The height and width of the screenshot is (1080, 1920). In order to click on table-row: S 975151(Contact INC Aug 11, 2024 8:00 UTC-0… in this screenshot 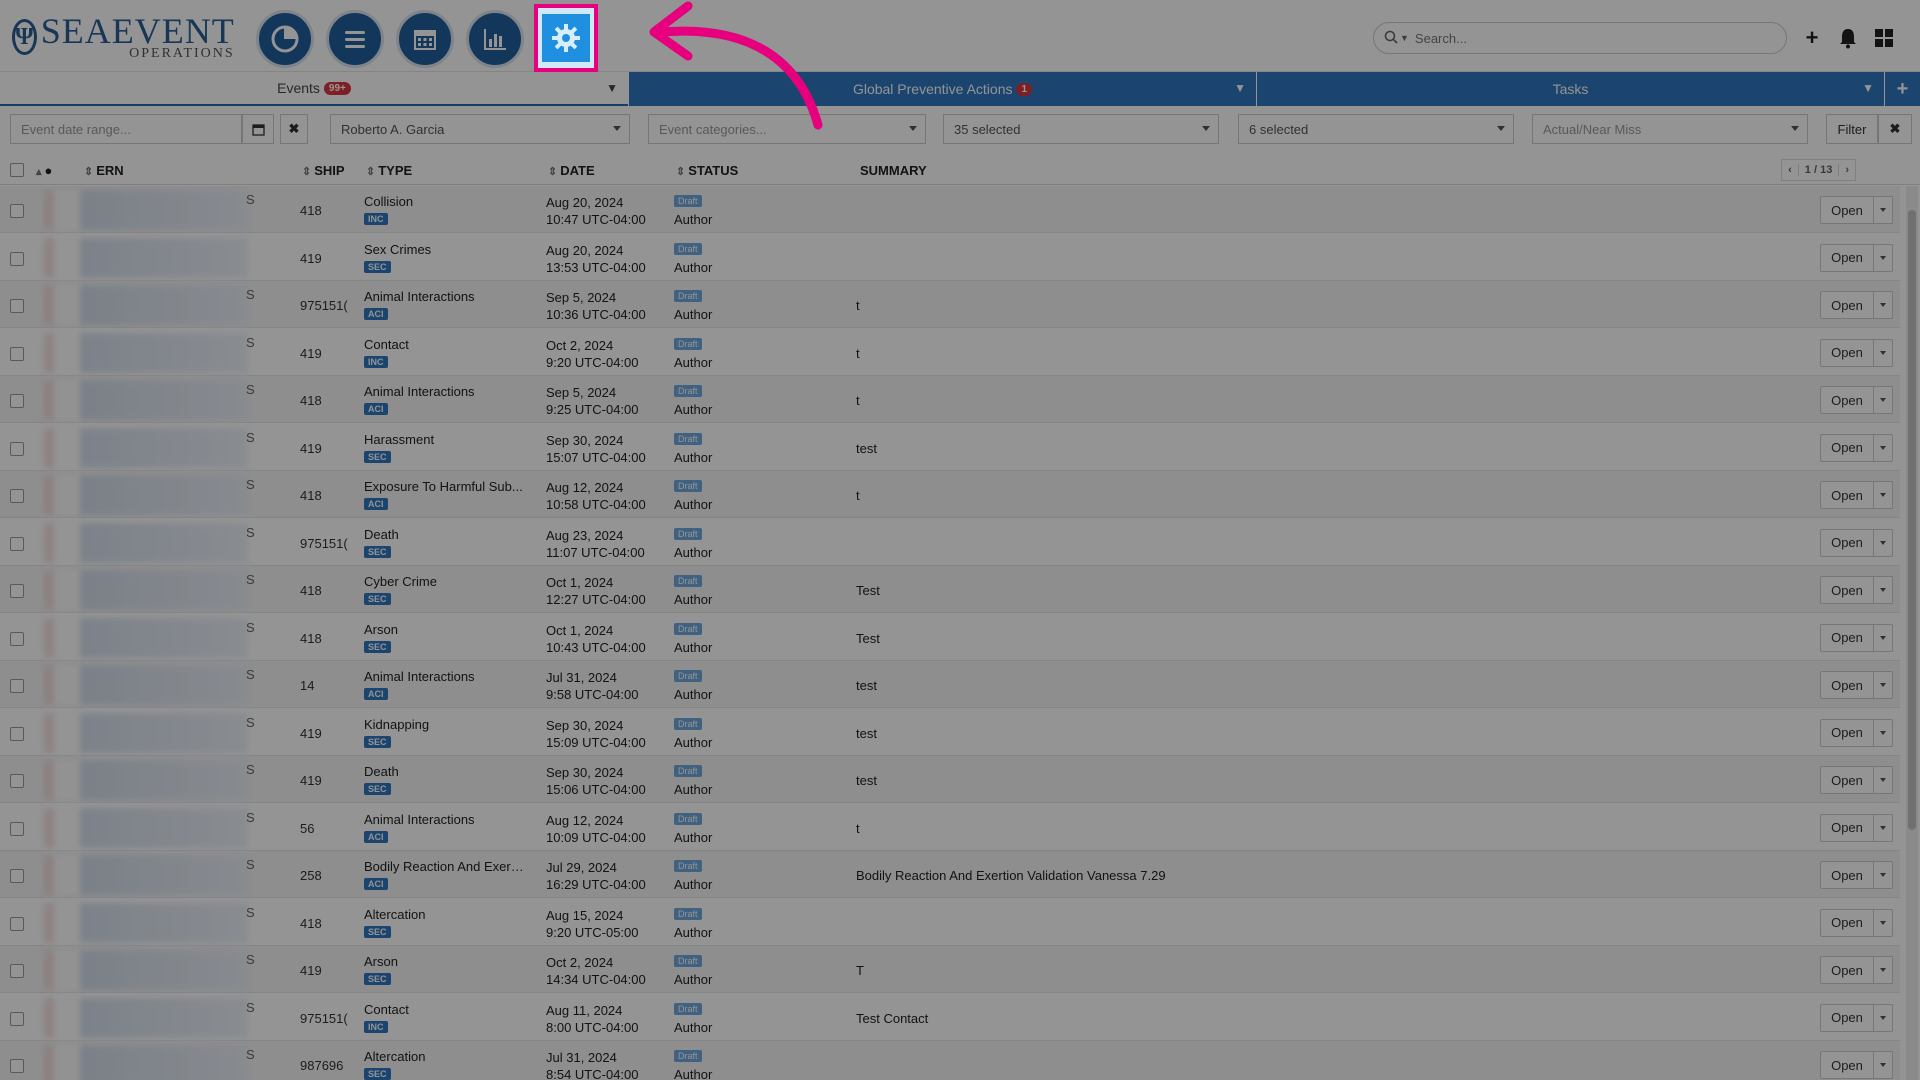, I will do `click(950, 1017)`.